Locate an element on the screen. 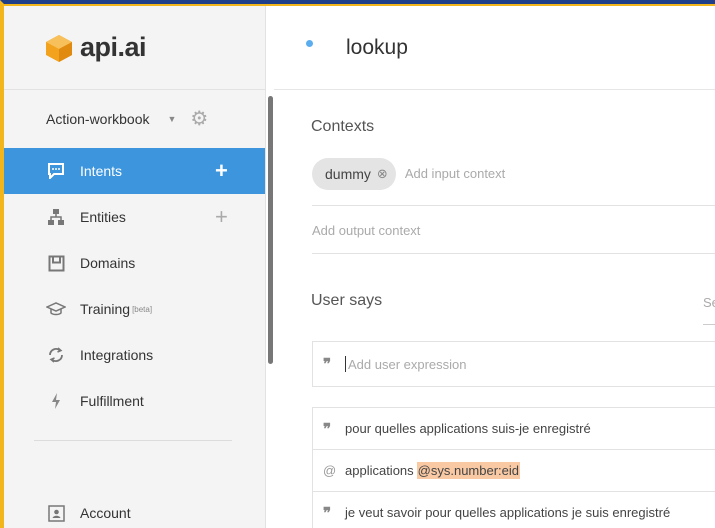  logo: api.ai is located at coordinates (134, 48).